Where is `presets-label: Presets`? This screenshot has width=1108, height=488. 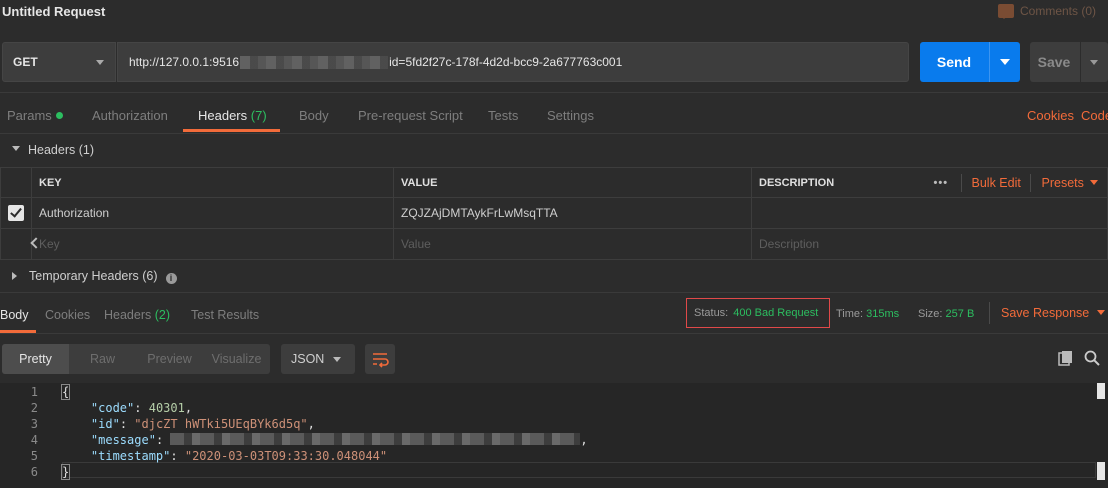
presets-label: Presets is located at coordinates (1062, 182).